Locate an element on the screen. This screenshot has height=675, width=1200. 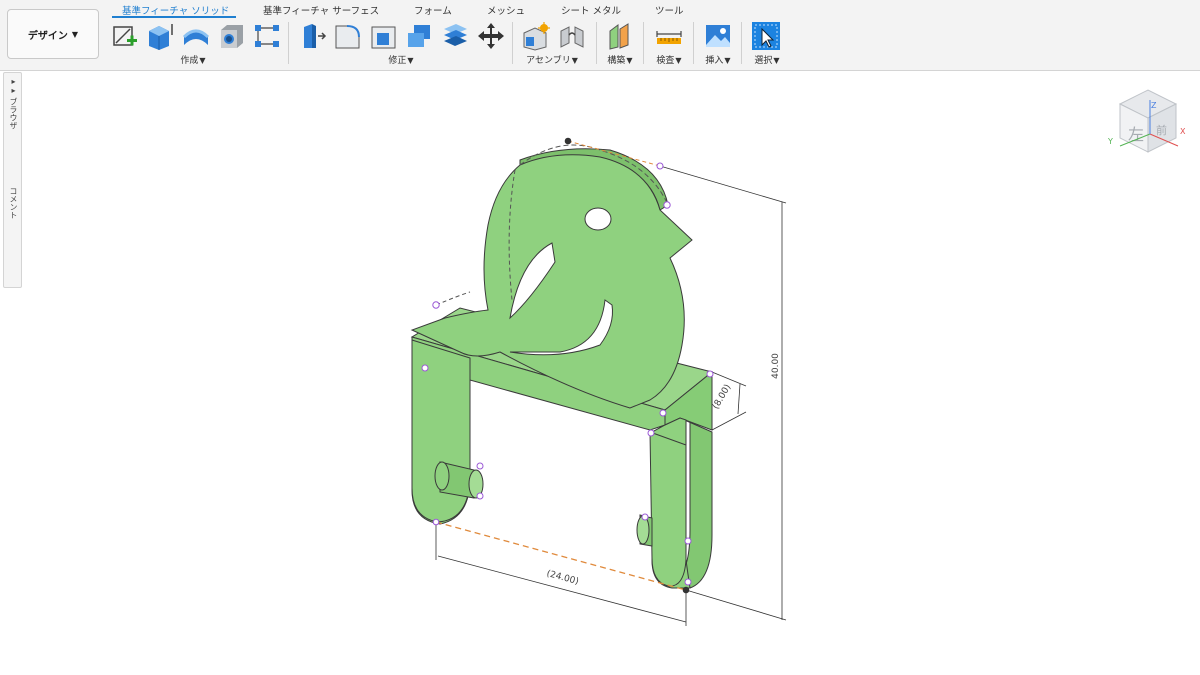
viewcube-left-face: 左 is located at coordinates (1136, 134).